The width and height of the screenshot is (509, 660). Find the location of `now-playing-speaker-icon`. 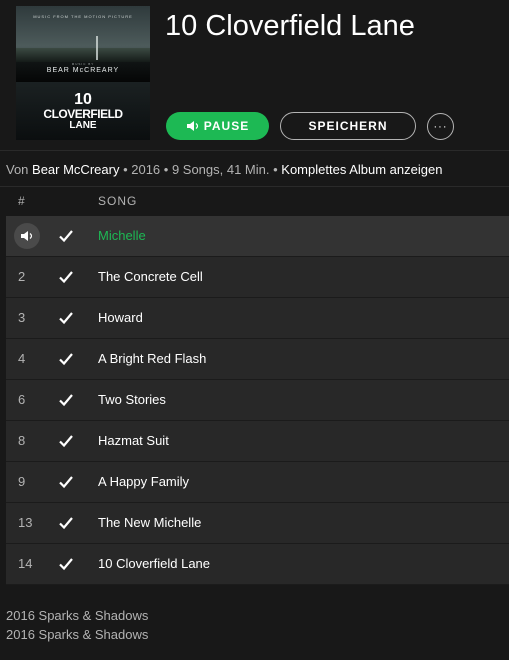

now-playing-speaker-icon is located at coordinates (27, 236).